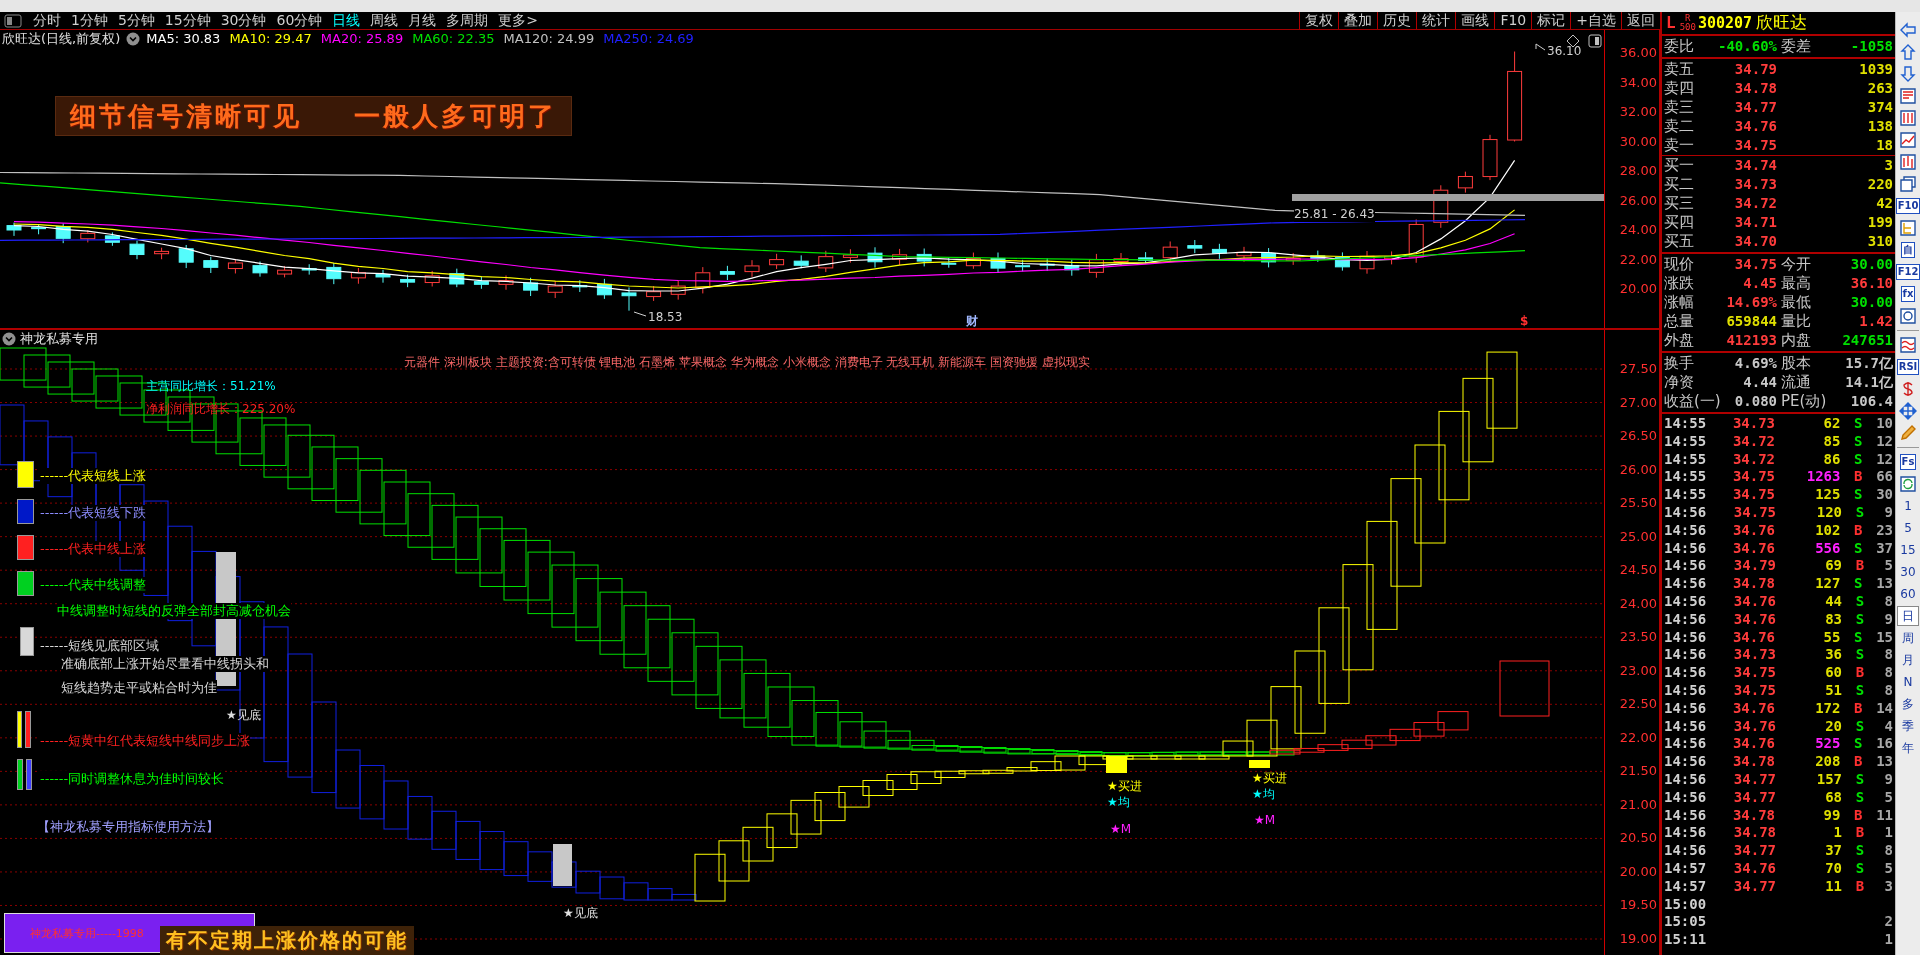 The image size is (1920, 955). Describe the element at coordinates (1833, 797) in the screenshot. I see `trade-volume: 68` at that location.